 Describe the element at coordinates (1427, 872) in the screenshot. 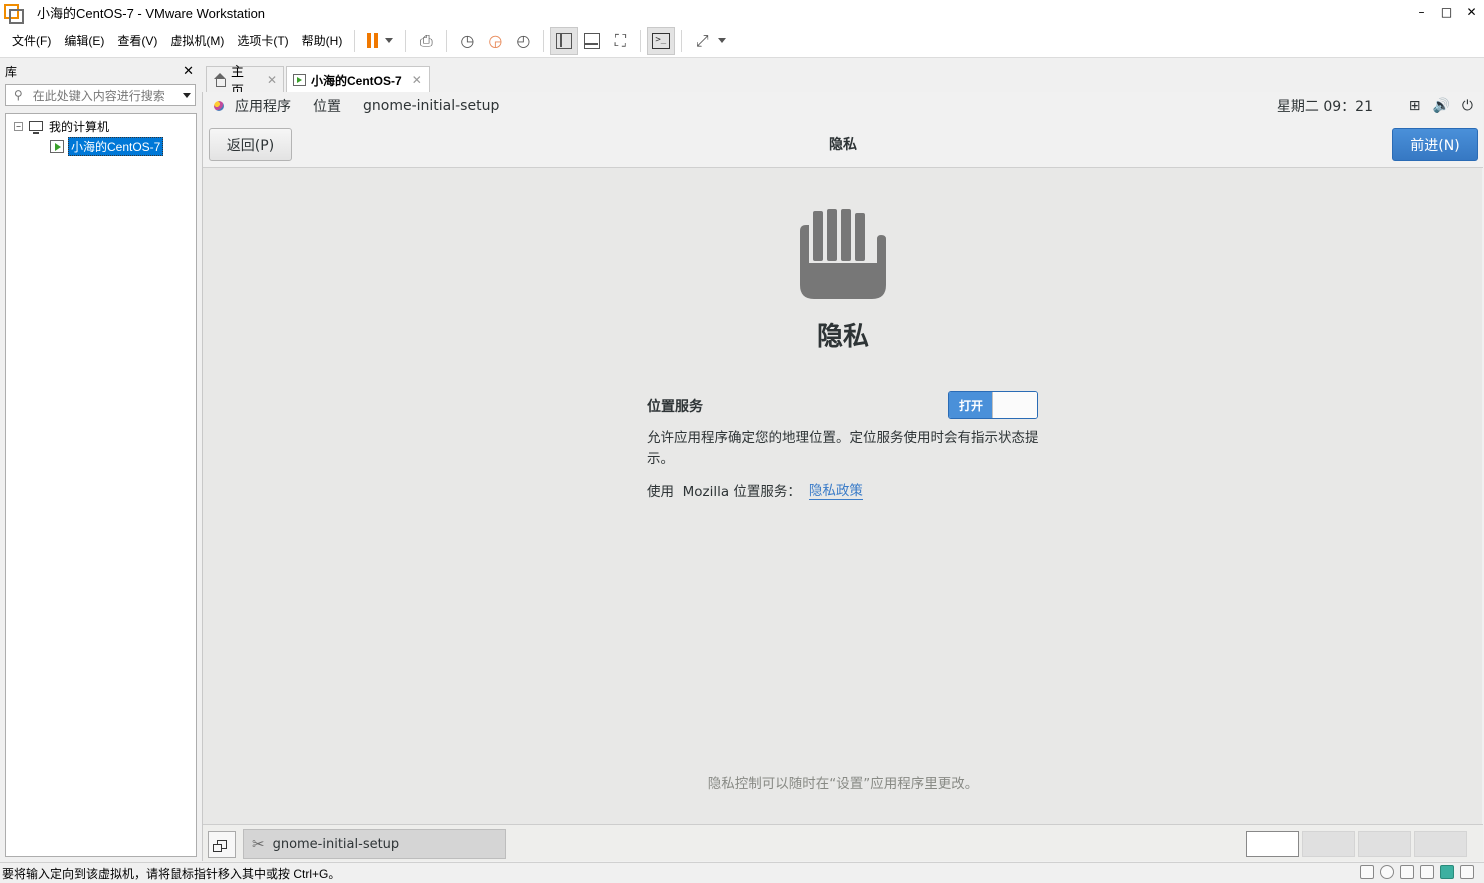

I see `display-icon` at that location.